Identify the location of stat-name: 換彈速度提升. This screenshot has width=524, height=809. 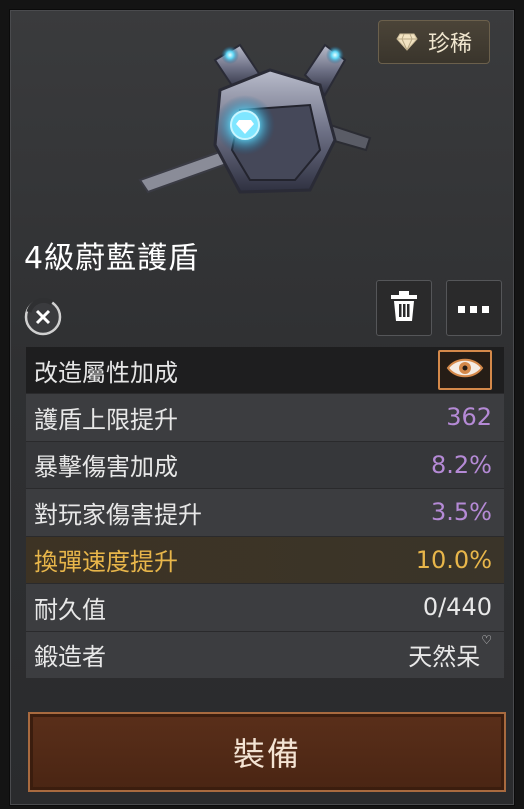
(106, 562).